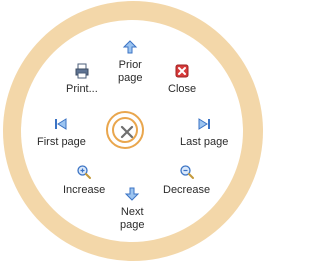  What do you see at coordinates (130, 78) in the screenshot?
I see `prior-page-label-line-2: page` at bounding box center [130, 78].